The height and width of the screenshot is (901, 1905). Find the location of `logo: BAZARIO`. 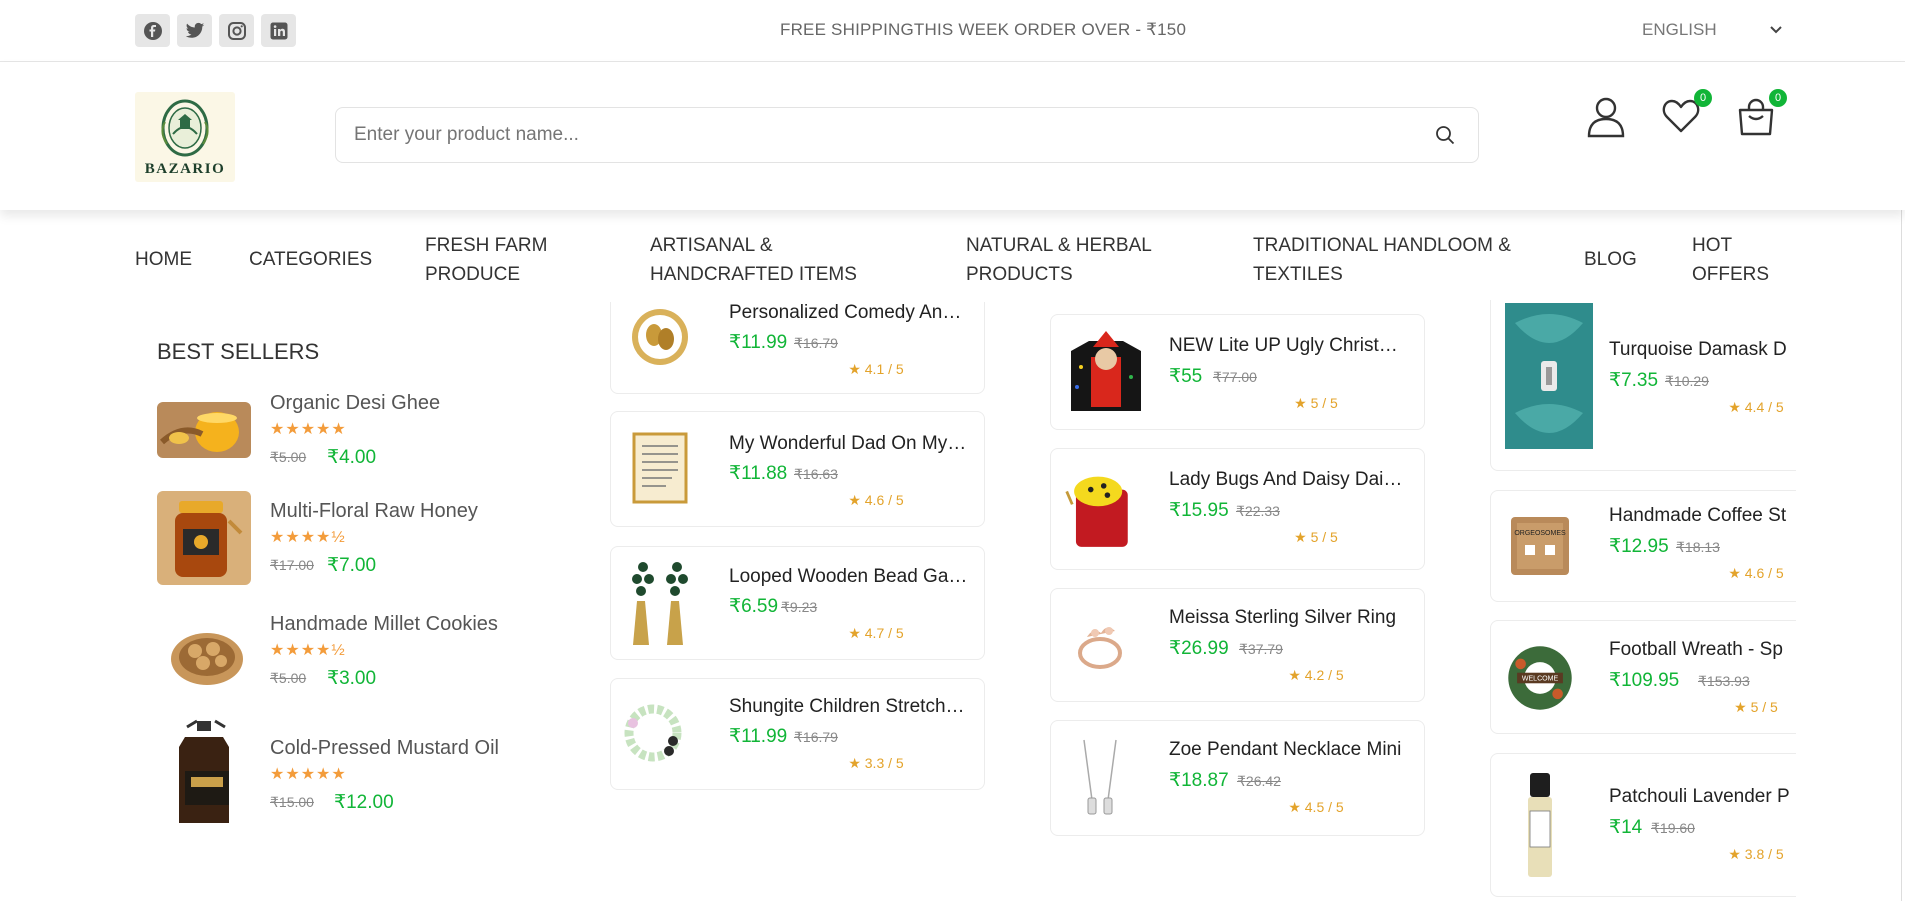

logo: BAZARIO is located at coordinates (185, 137).